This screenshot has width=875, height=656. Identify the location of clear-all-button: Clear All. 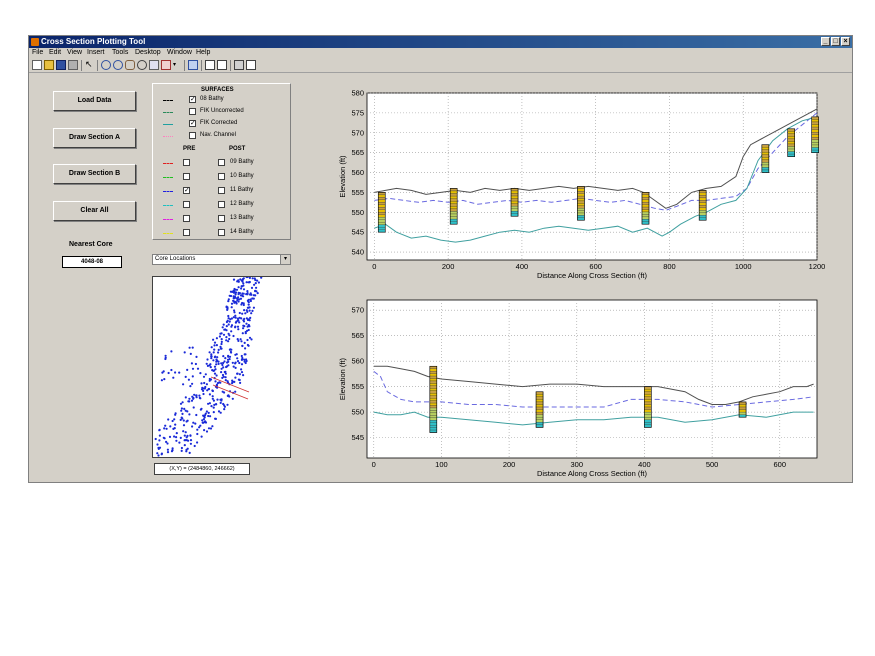
(94, 211).